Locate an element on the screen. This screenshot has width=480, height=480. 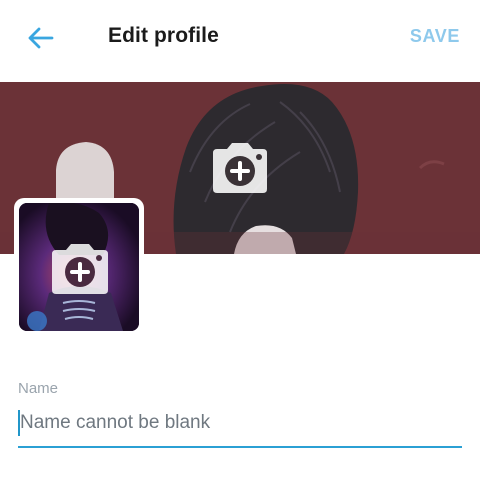
text-caret is located at coordinates (19, 423).